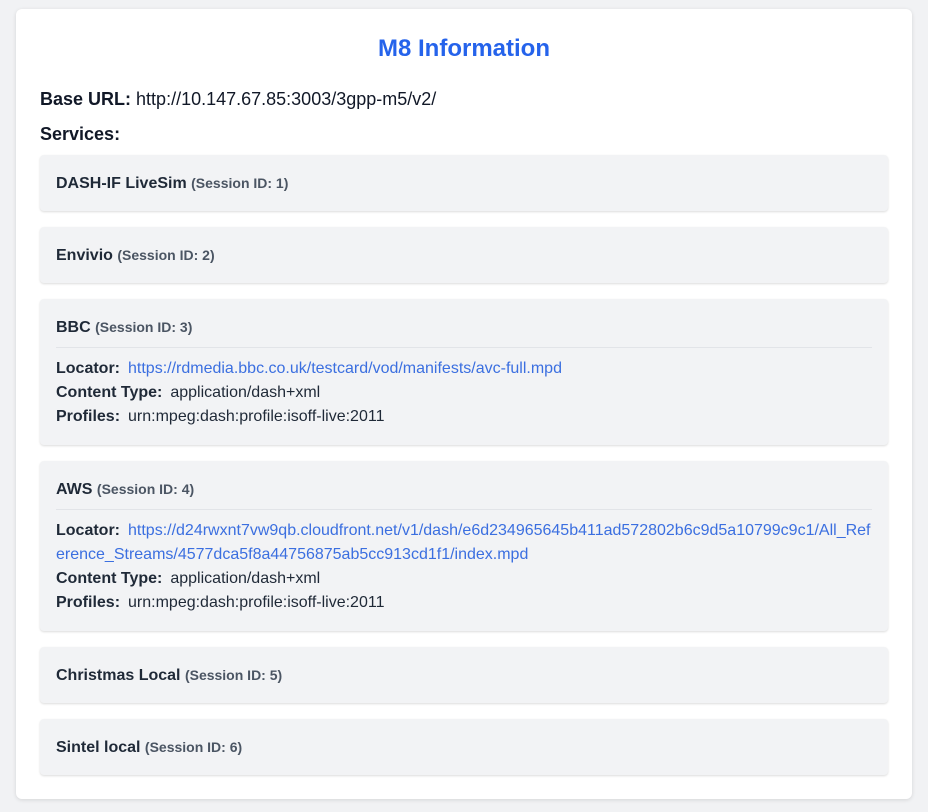 This screenshot has width=928, height=812. I want to click on session-id: (Session ID: 1), so click(240, 183).